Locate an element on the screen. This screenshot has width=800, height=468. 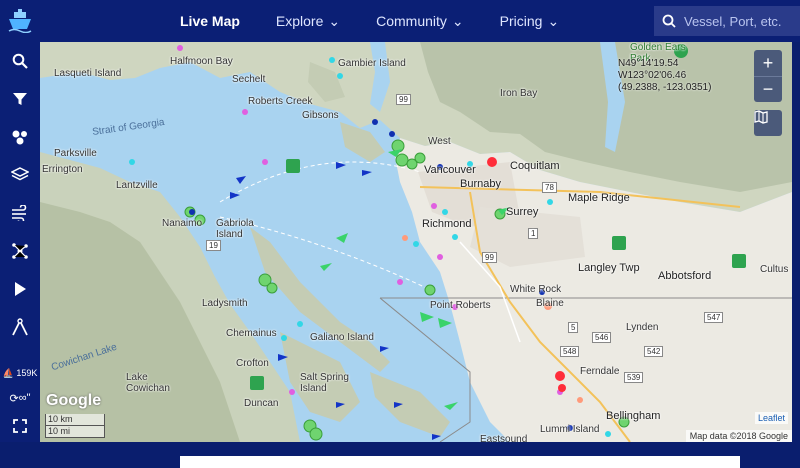
map-label-white-rock: White Rock is located at coordinates (536, 289).